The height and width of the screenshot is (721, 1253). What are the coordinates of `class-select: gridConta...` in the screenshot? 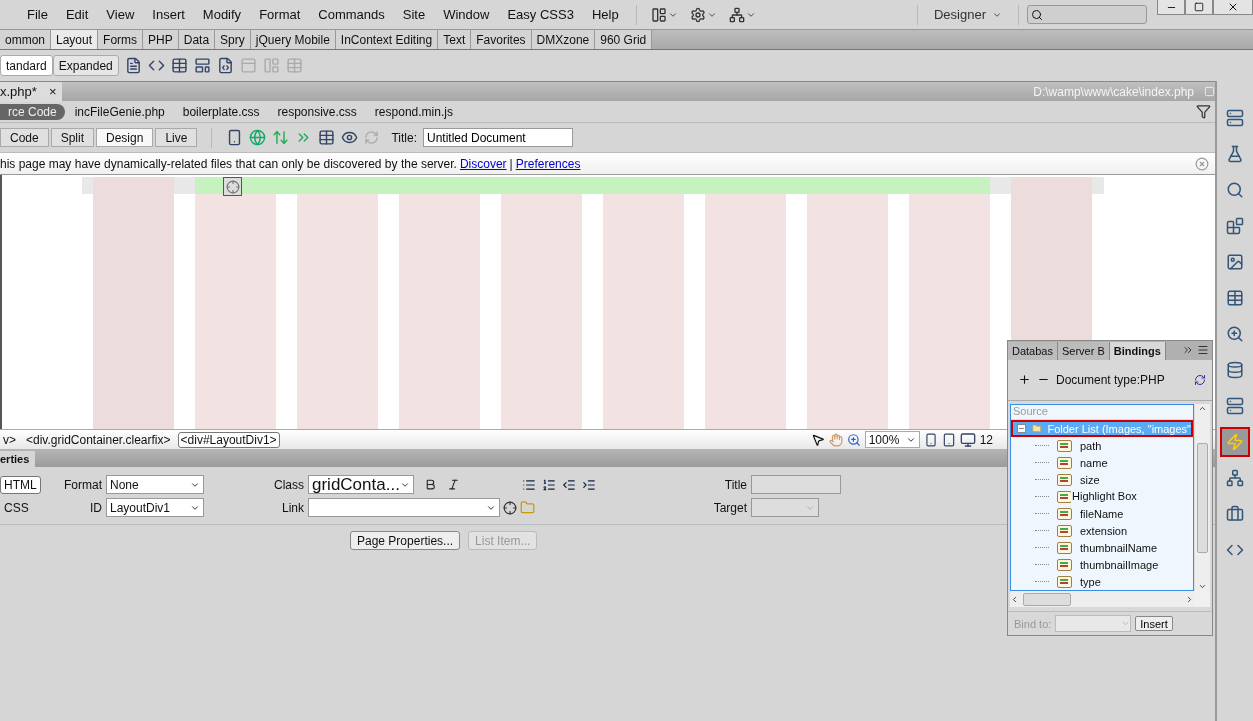 It's located at (361, 484).